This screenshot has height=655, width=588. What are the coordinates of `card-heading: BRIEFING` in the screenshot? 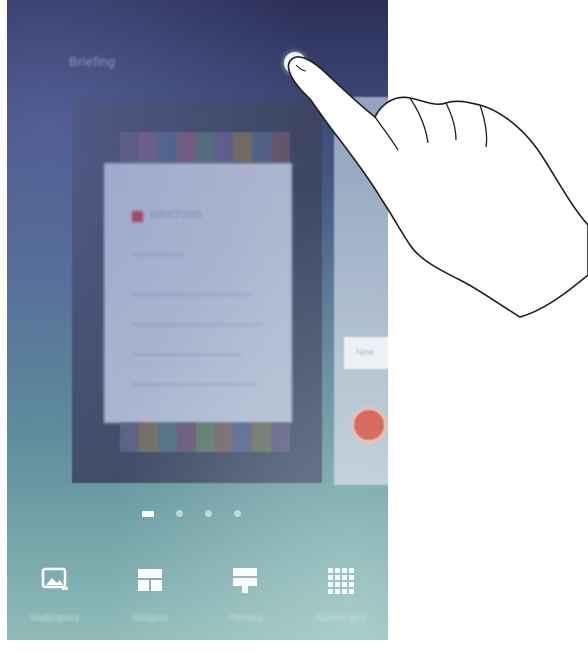 It's located at (176, 215).